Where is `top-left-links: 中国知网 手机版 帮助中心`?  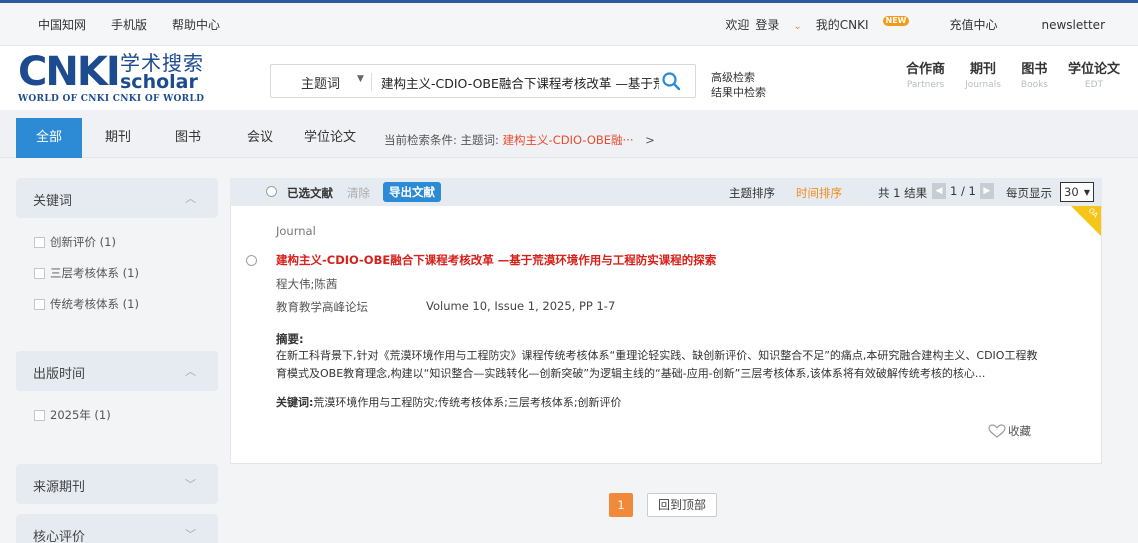 top-left-links: 中国知网 手机版 帮助中心 is located at coordinates (129, 24).